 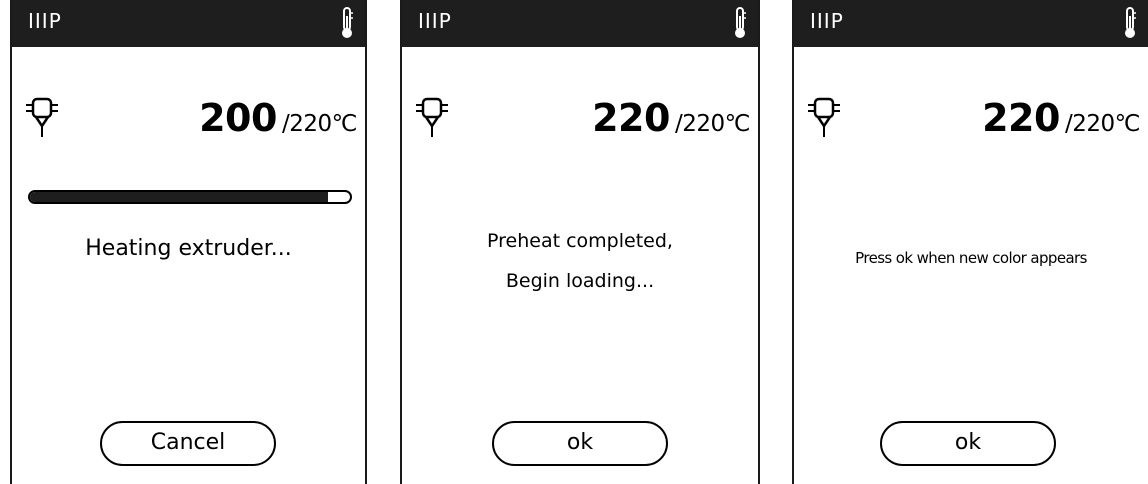 What do you see at coordinates (278, 118) in the screenshot?
I see `temperature-readout: 200 /220℃` at bounding box center [278, 118].